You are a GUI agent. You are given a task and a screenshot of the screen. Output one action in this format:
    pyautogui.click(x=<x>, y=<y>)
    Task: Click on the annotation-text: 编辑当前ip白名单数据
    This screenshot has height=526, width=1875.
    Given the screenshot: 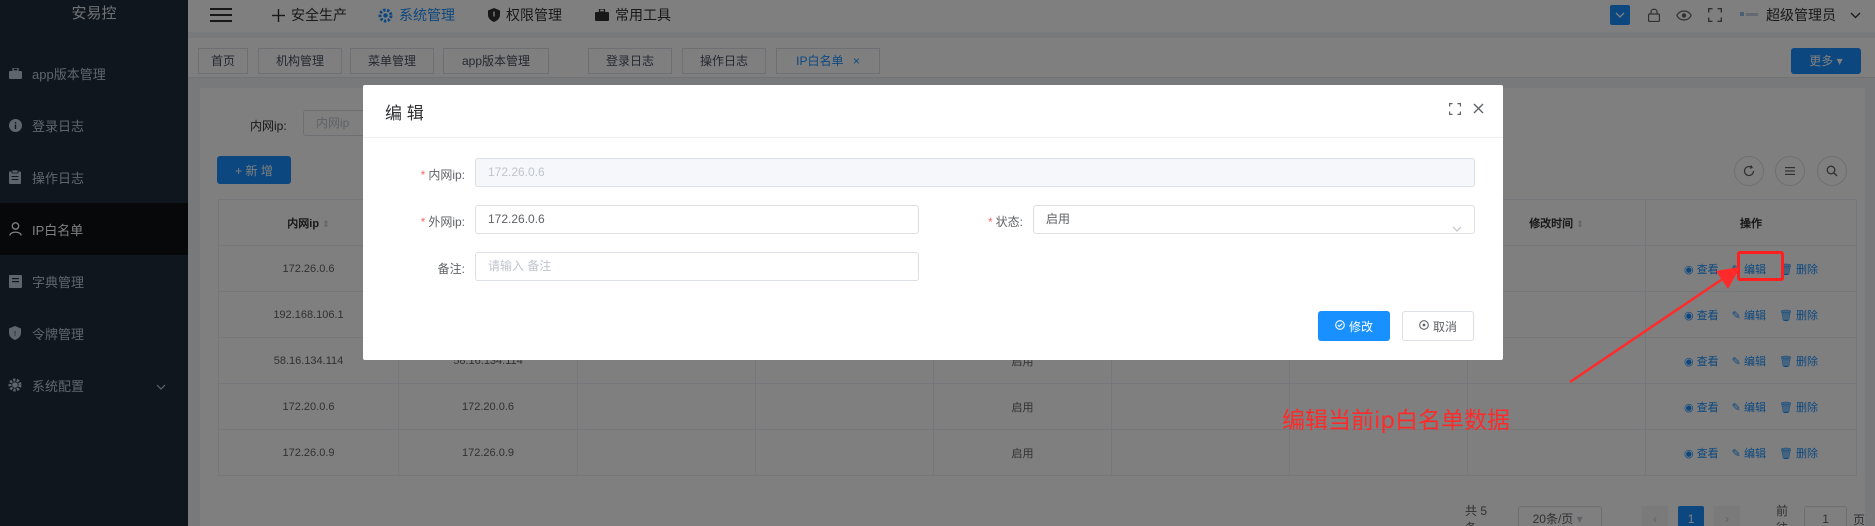 What is the action you would take?
    pyautogui.click(x=1396, y=421)
    